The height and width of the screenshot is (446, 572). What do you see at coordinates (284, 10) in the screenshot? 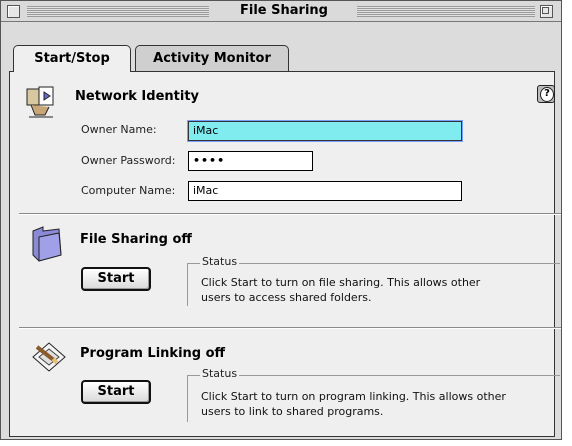
I see `window-title: File Sharing` at bounding box center [284, 10].